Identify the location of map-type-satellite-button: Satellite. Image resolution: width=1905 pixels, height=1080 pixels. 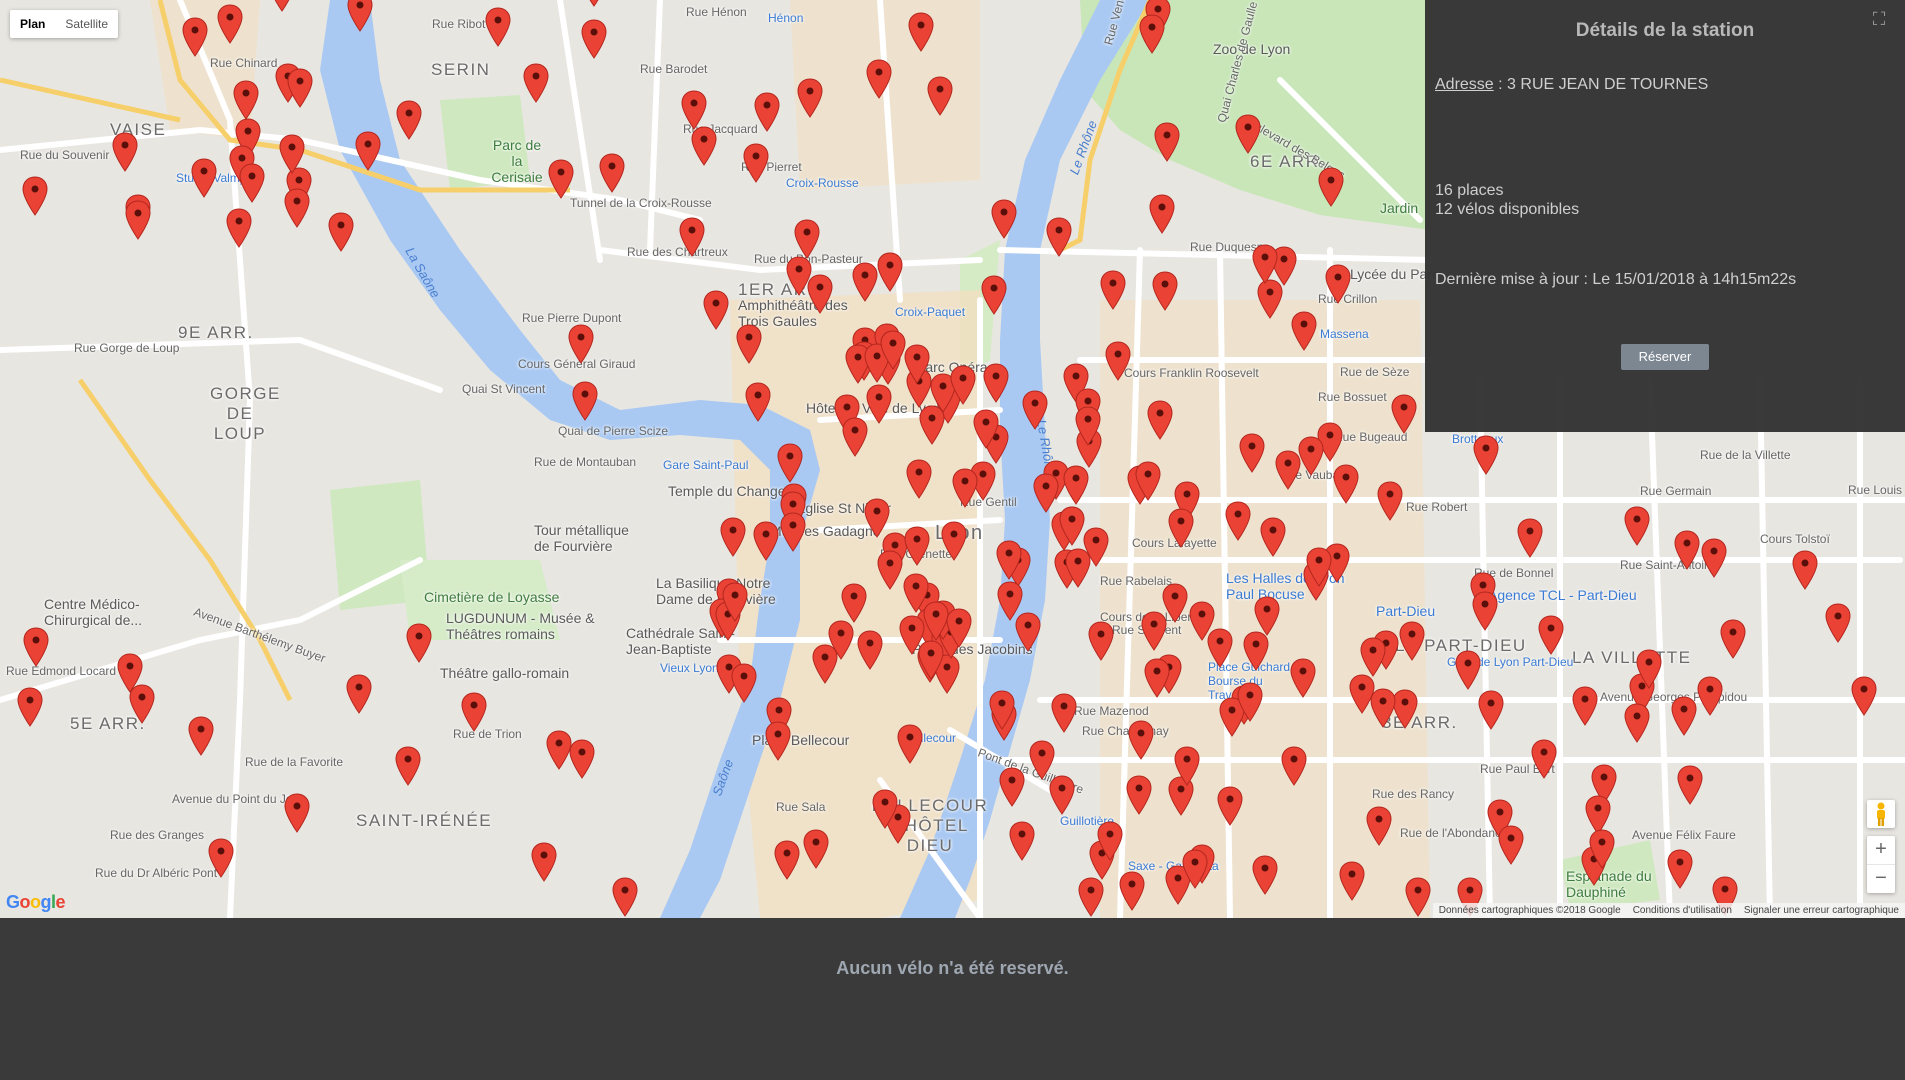
(86, 24).